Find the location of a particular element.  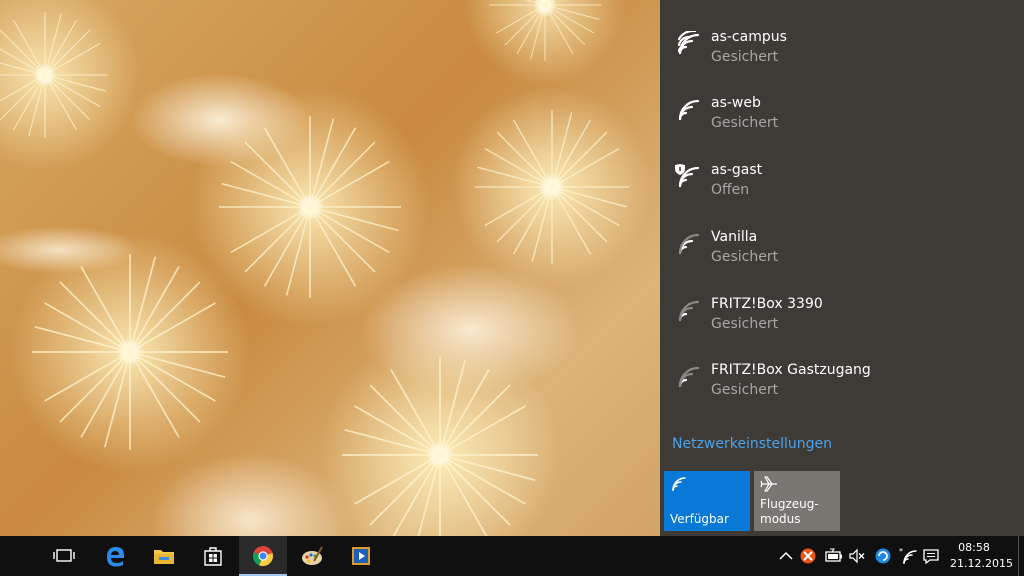

edge-icon is located at coordinates (115, 557).